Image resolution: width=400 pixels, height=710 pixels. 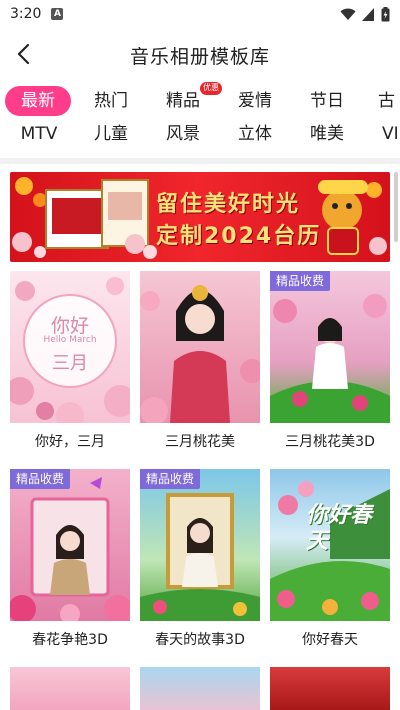 What do you see at coordinates (69, 326) in the screenshot?
I see `overlay-title: 你好` at bounding box center [69, 326].